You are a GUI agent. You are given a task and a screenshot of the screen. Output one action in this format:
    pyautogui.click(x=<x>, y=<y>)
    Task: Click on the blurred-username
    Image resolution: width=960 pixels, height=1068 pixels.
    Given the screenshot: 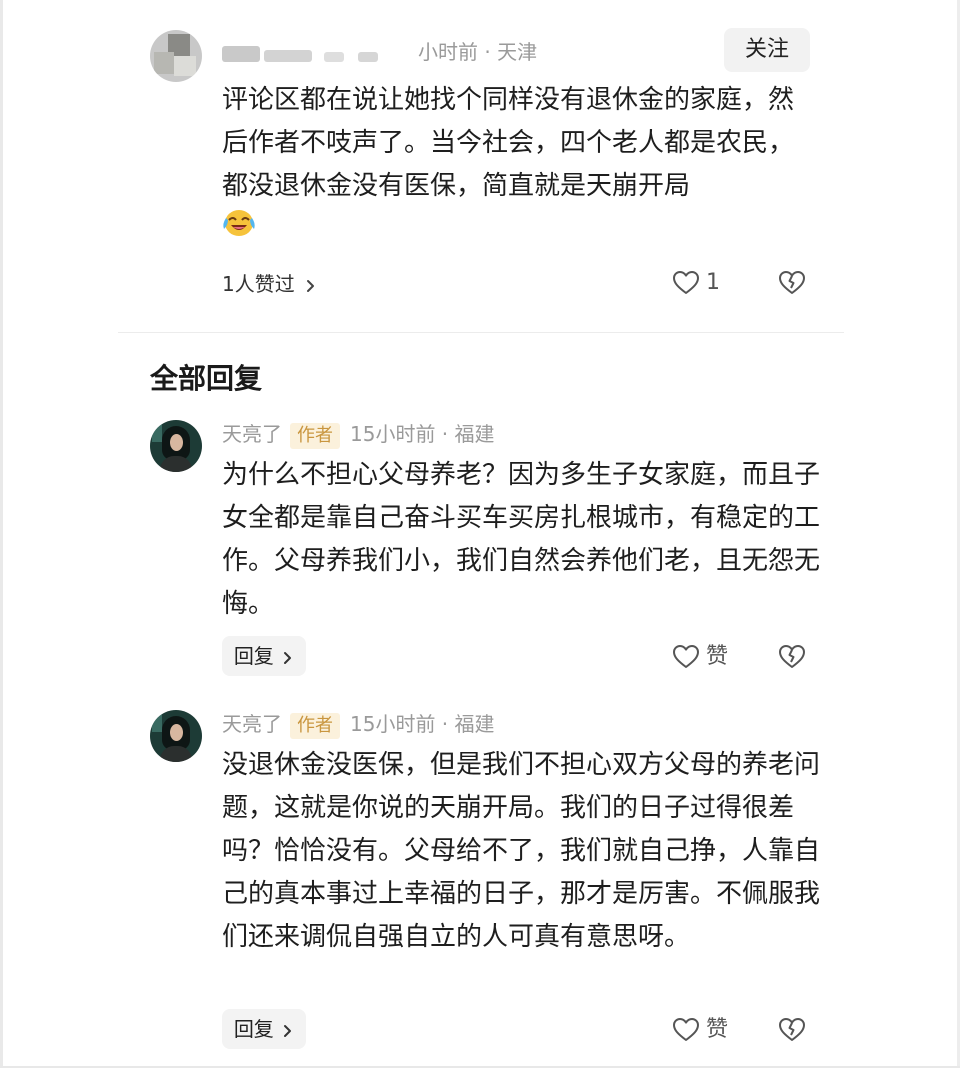 What is the action you would take?
    pyautogui.click(x=317, y=54)
    